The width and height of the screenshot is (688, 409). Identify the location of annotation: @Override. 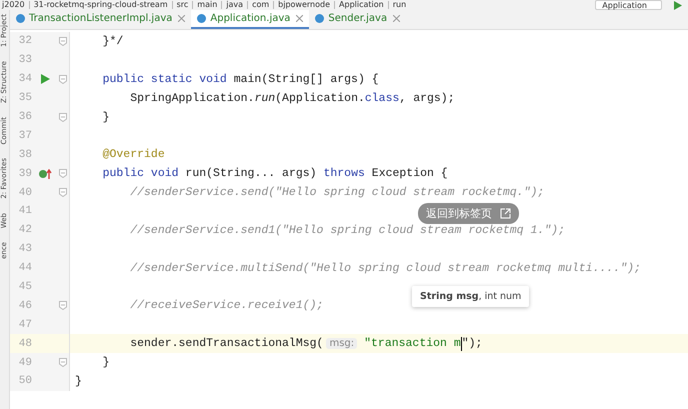
(133, 155).